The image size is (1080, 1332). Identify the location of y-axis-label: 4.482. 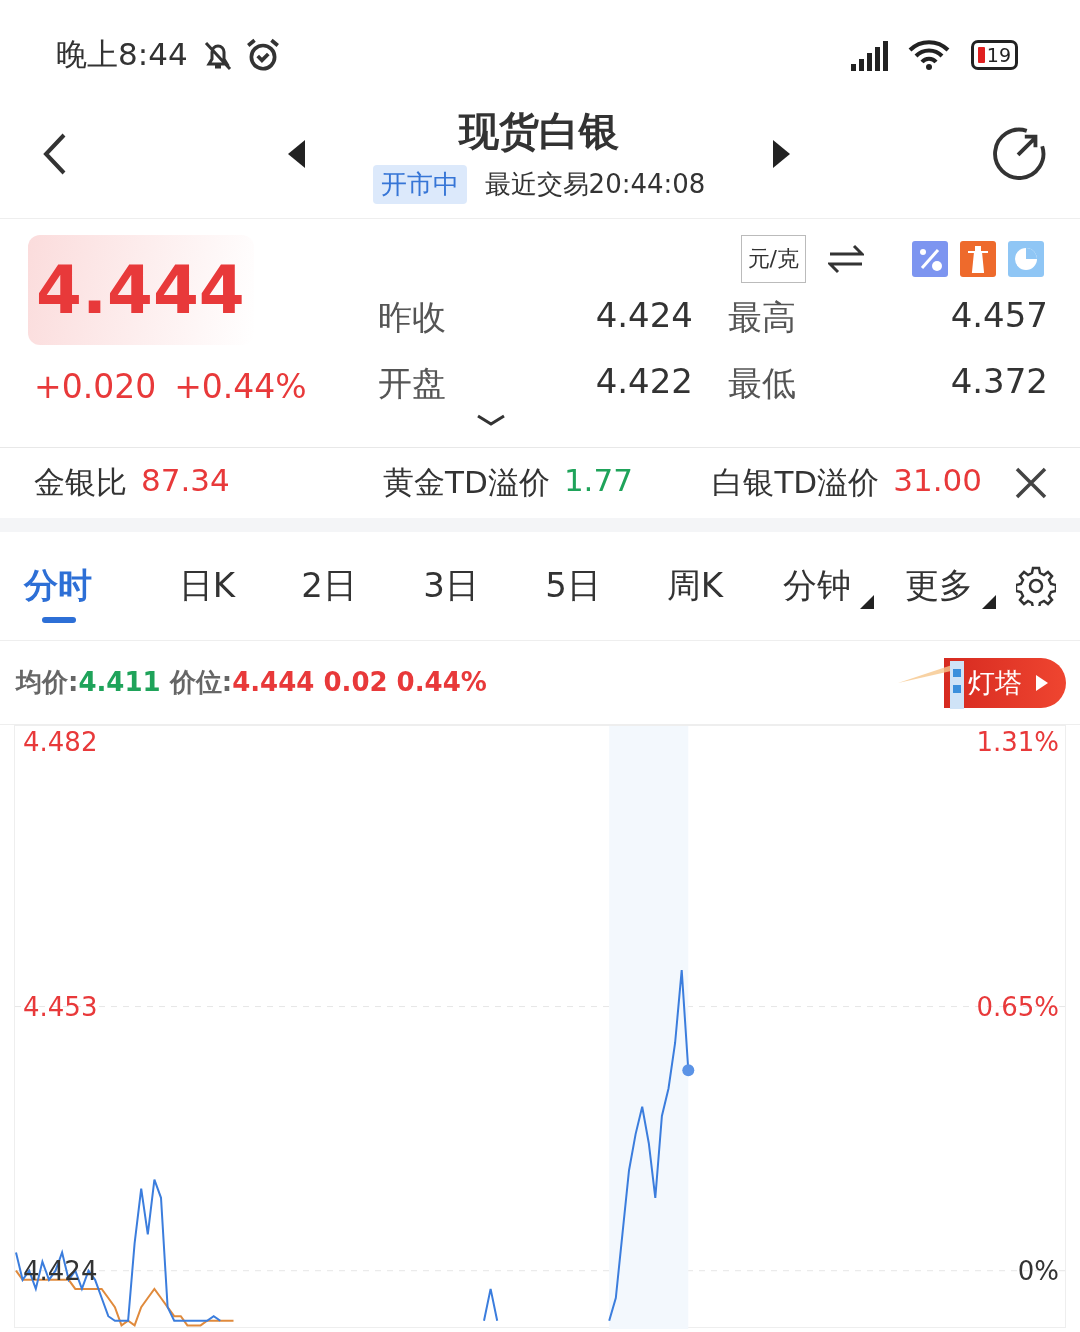
(60, 742).